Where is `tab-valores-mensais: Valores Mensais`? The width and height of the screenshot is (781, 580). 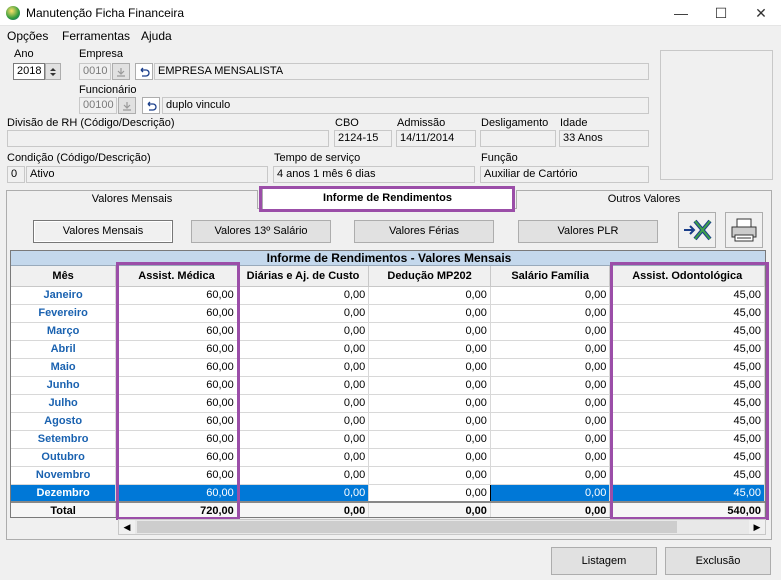
tab-valores-mensais: Valores Mensais is located at coordinates (132, 199).